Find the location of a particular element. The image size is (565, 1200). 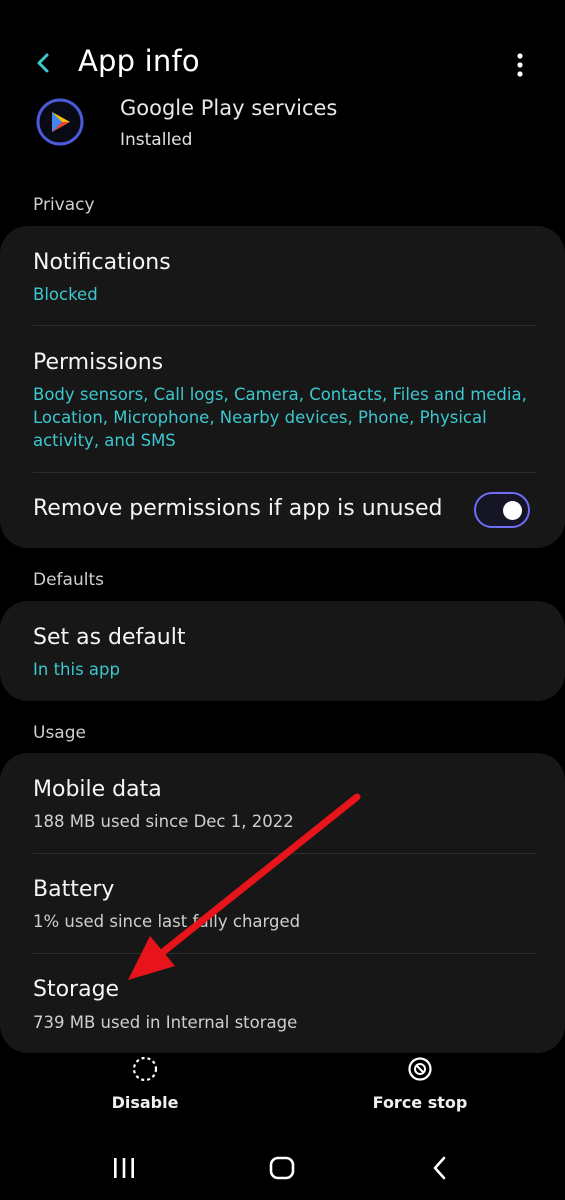

set-as-default-title: Set as default is located at coordinates (109, 637).